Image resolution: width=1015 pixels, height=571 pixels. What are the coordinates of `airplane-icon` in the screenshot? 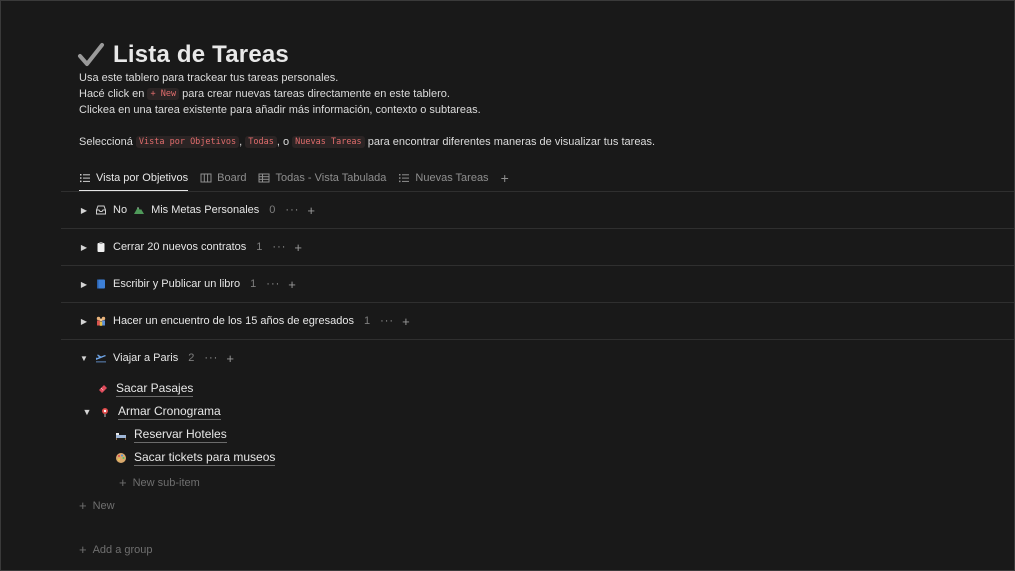 It's located at (101, 358).